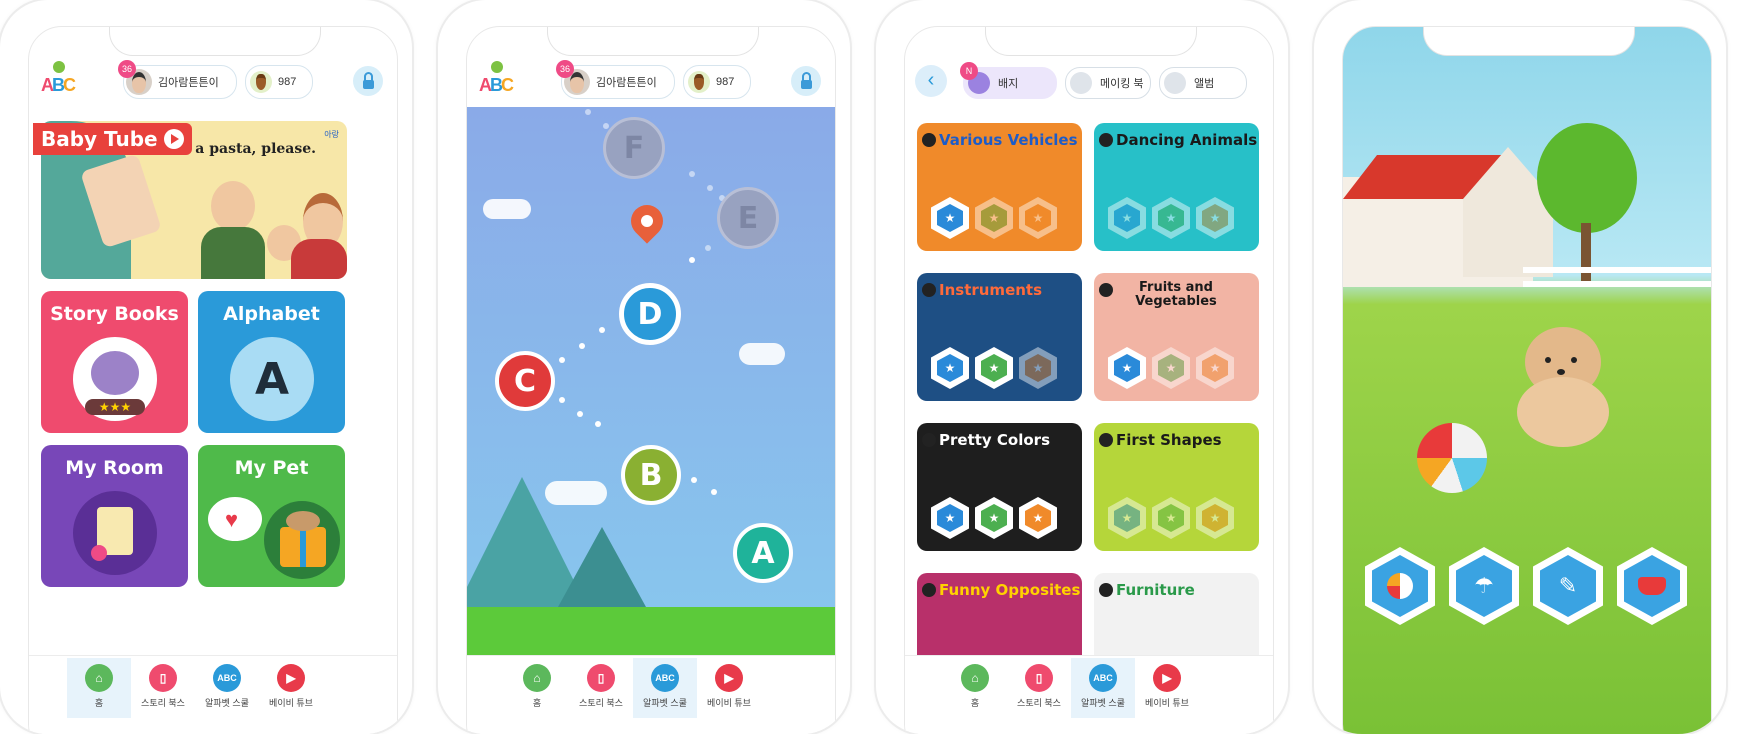  Describe the element at coordinates (634, 148) in the screenshot. I see `level-node-f: F` at that location.